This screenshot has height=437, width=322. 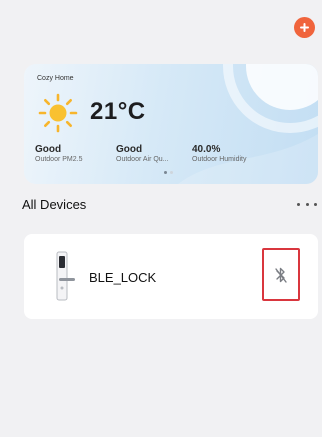 What do you see at coordinates (54, 204) in the screenshot?
I see `section-title: All Devices` at bounding box center [54, 204].